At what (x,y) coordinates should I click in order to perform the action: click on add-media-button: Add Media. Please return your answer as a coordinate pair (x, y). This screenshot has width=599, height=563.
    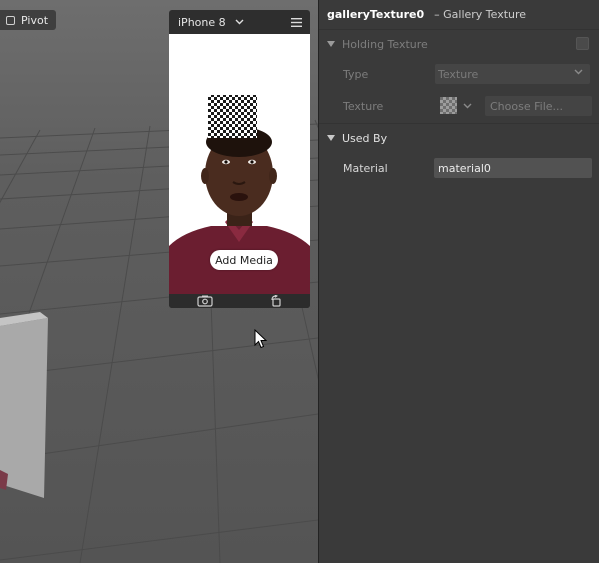
    Looking at the image, I should click on (244, 260).